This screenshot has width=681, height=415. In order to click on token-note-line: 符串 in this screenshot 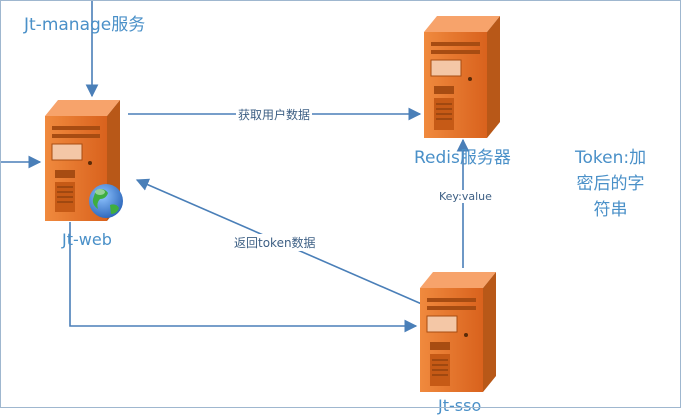, I will do `click(610, 210)`.